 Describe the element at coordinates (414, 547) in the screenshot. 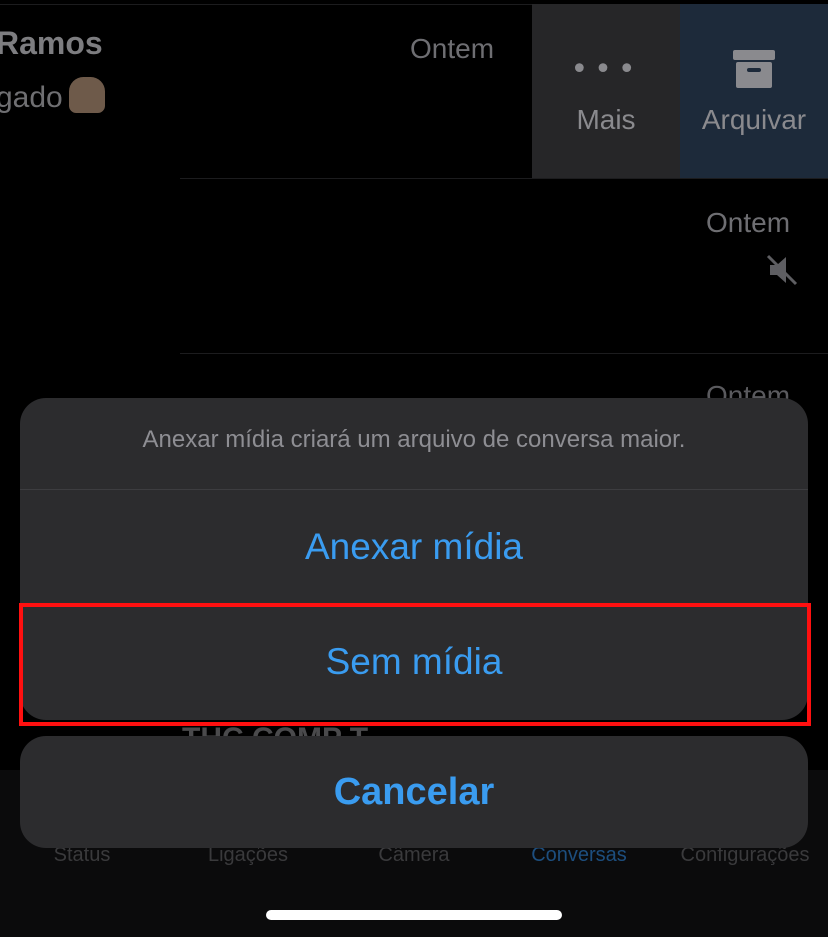

I see `attach-media-button: Anexar mídia` at that location.